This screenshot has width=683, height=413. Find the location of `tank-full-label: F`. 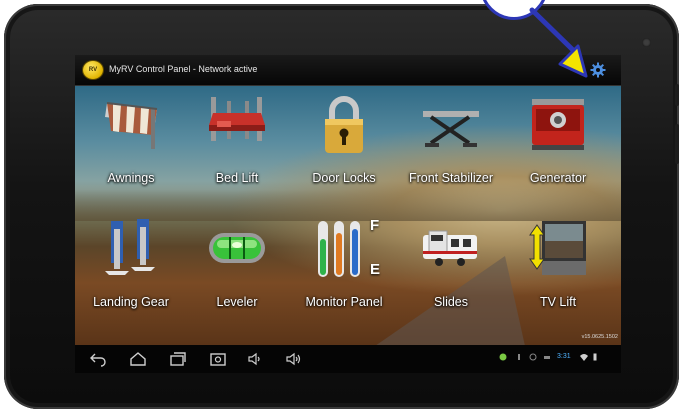

tank-full-label: F is located at coordinates (375, 225).